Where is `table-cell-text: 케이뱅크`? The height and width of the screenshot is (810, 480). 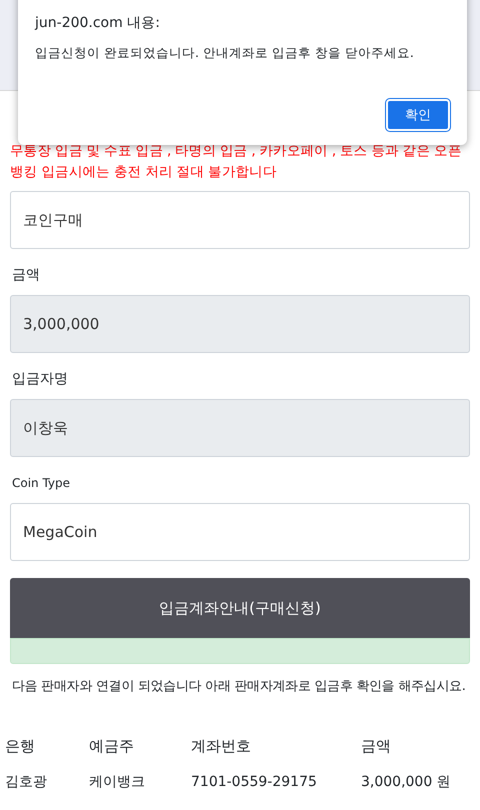 table-cell-text: 케이뱅크 is located at coordinates (117, 782).